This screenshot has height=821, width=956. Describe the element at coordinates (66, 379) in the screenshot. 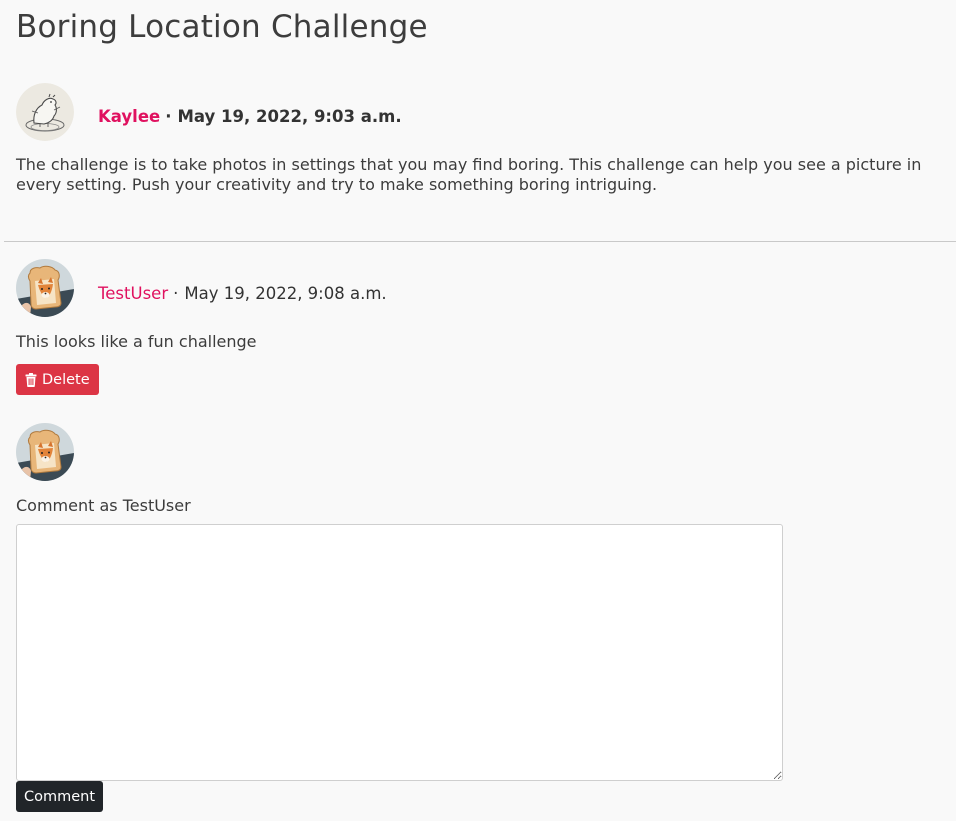

I see `delete-button-label: Delete` at that location.